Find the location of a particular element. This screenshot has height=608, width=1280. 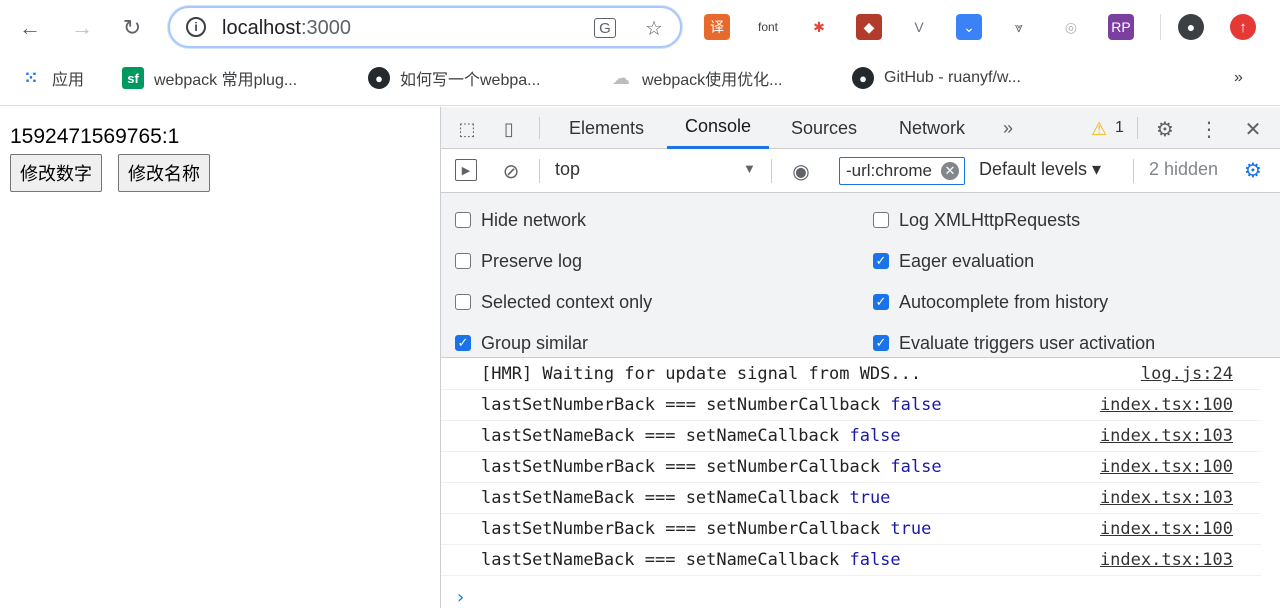

log-source-link: log.js:24 is located at coordinates (1187, 374).